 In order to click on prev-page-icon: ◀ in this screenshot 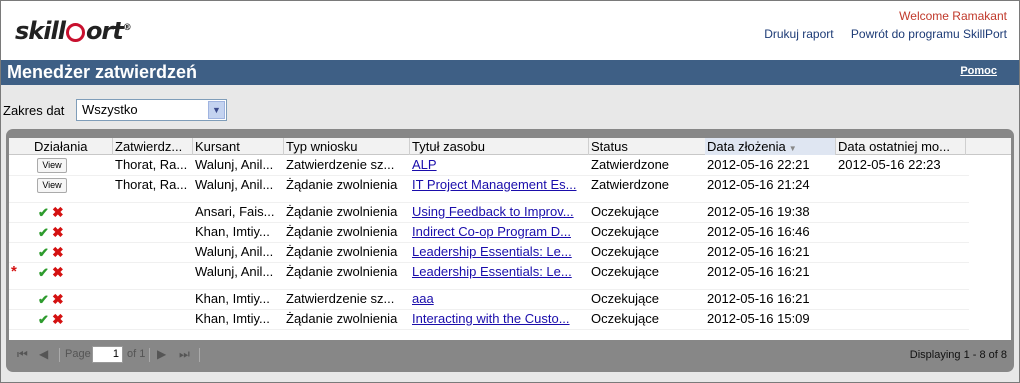, I will do `click(43, 354)`.